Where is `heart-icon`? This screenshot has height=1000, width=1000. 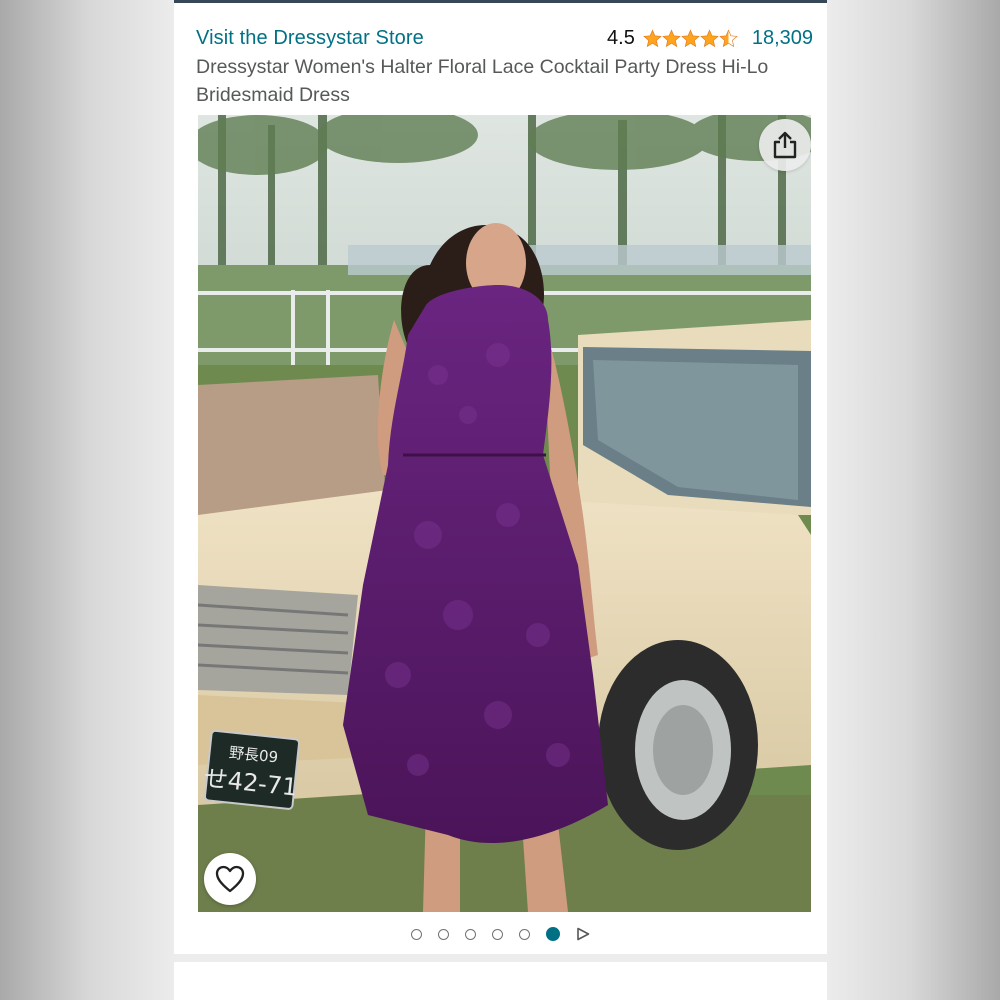 heart-icon is located at coordinates (230, 879).